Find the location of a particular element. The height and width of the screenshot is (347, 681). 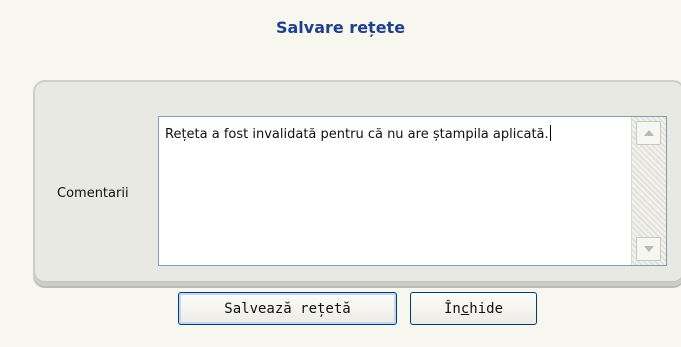

text-caret is located at coordinates (550, 133).